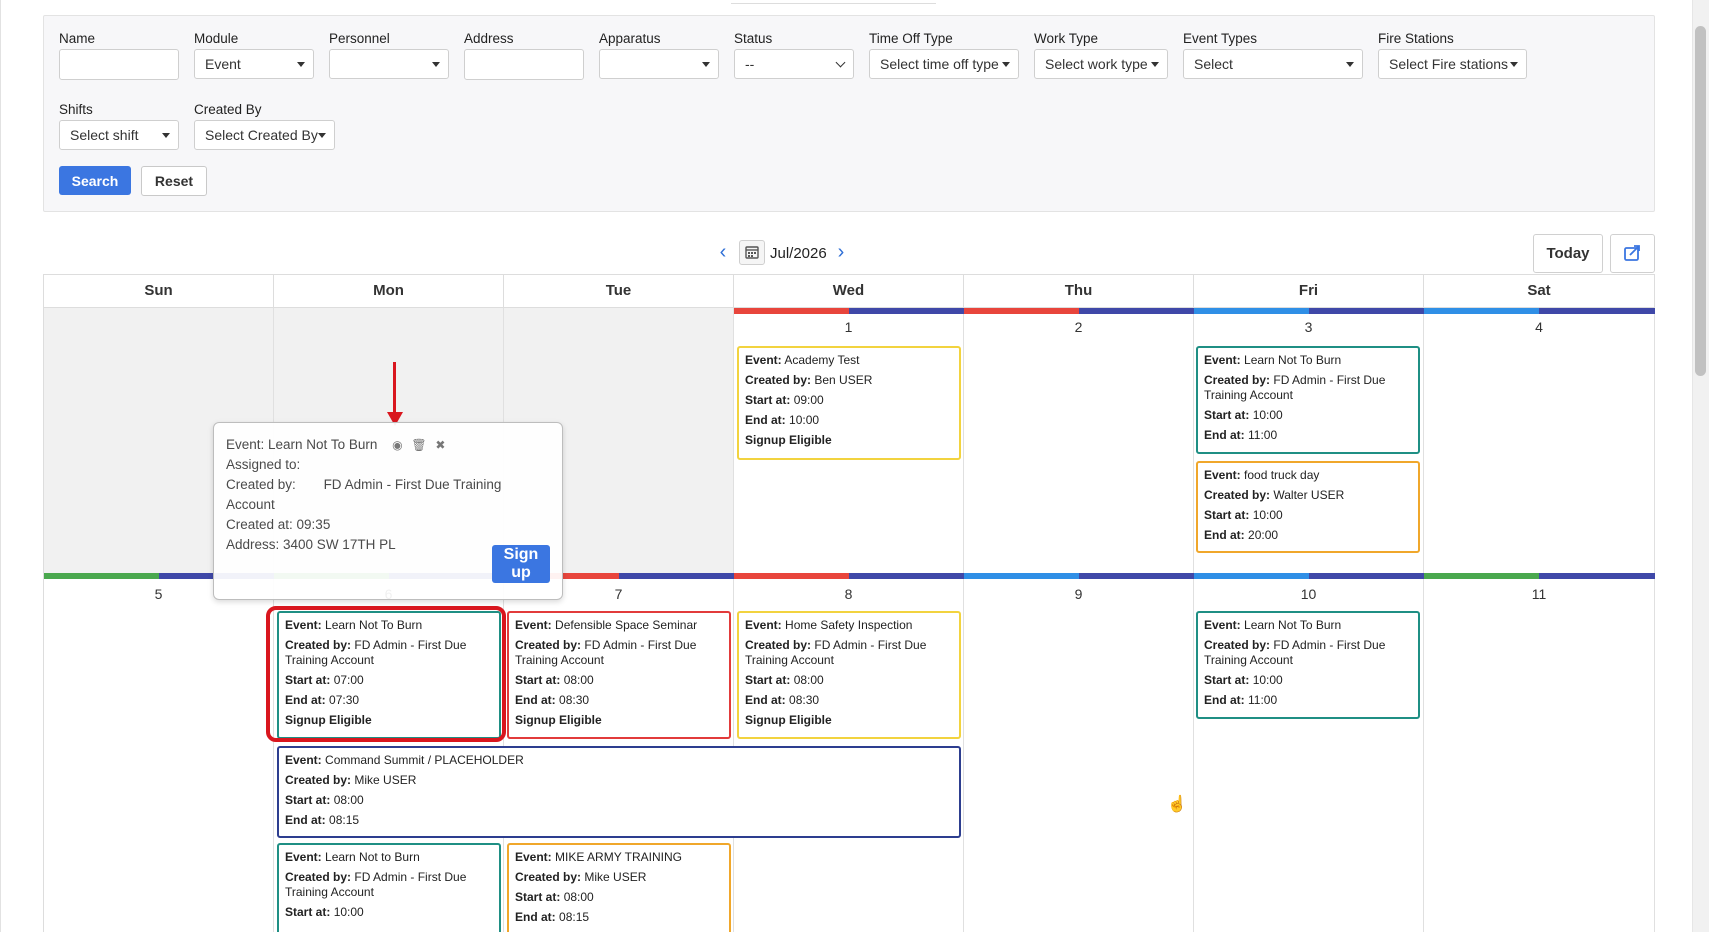 This screenshot has height=932, width=1709. I want to click on event-start: 10:00, so click(348, 912).